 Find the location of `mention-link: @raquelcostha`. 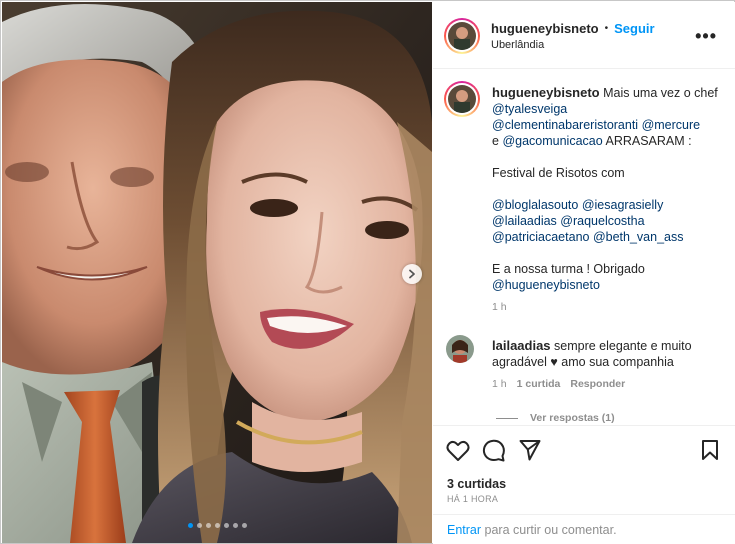

mention-link: @raquelcostha is located at coordinates (602, 221).